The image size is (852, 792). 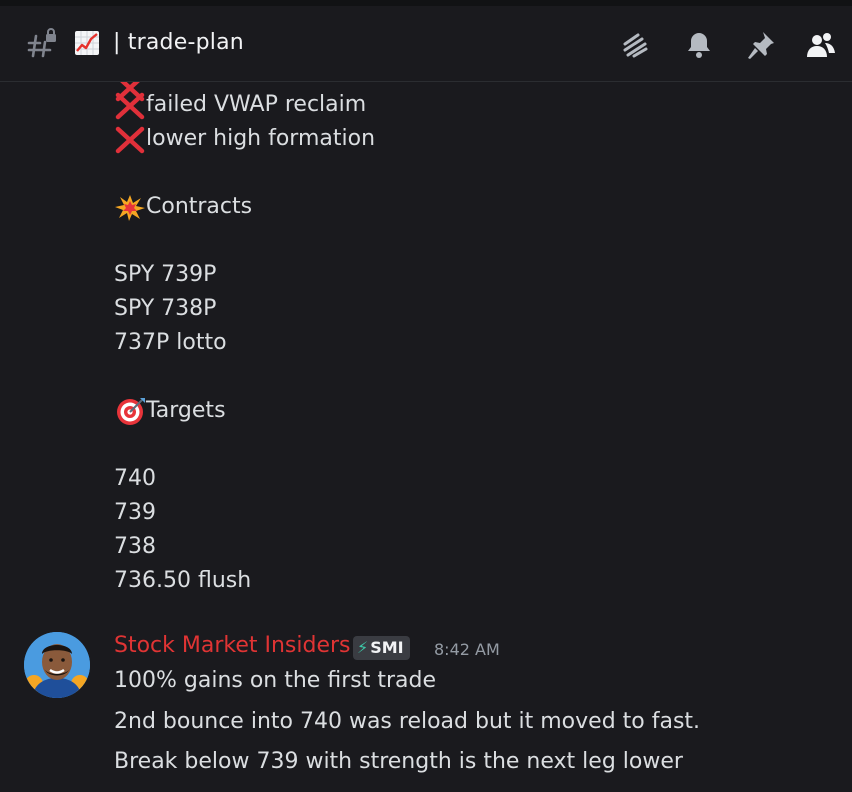 What do you see at coordinates (165, 274) in the screenshot?
I see `contract-line: SPY 739P` at bounding box center [165, 274].